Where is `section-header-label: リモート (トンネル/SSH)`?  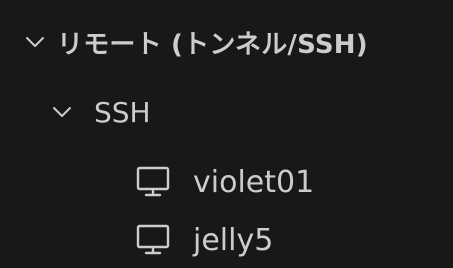
section-header-label: リモート (トンネル/SSH) is located at coordinates (212, 44).